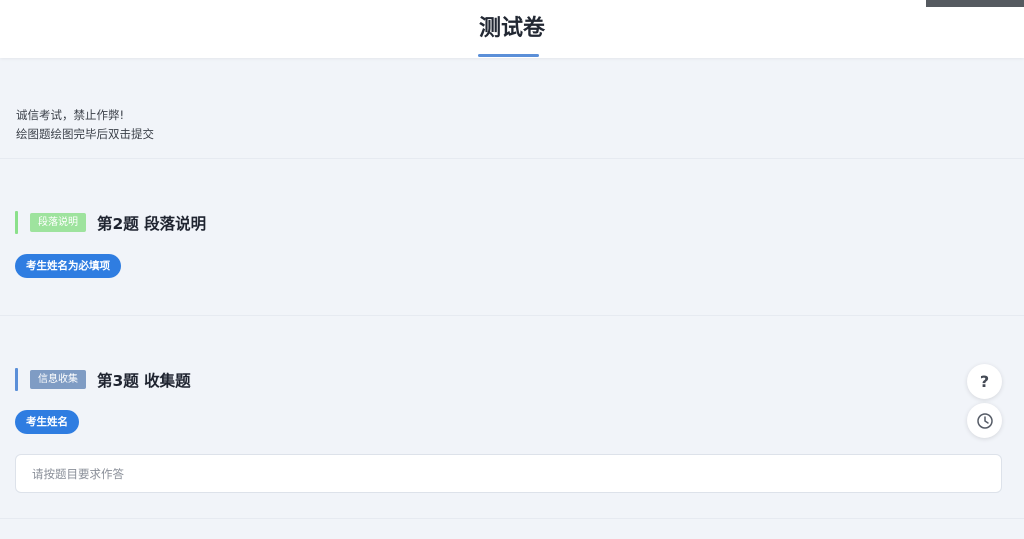 The height and width of the screenshot is (539, 1024). I want to click on clock-icon, so click(984, 420).